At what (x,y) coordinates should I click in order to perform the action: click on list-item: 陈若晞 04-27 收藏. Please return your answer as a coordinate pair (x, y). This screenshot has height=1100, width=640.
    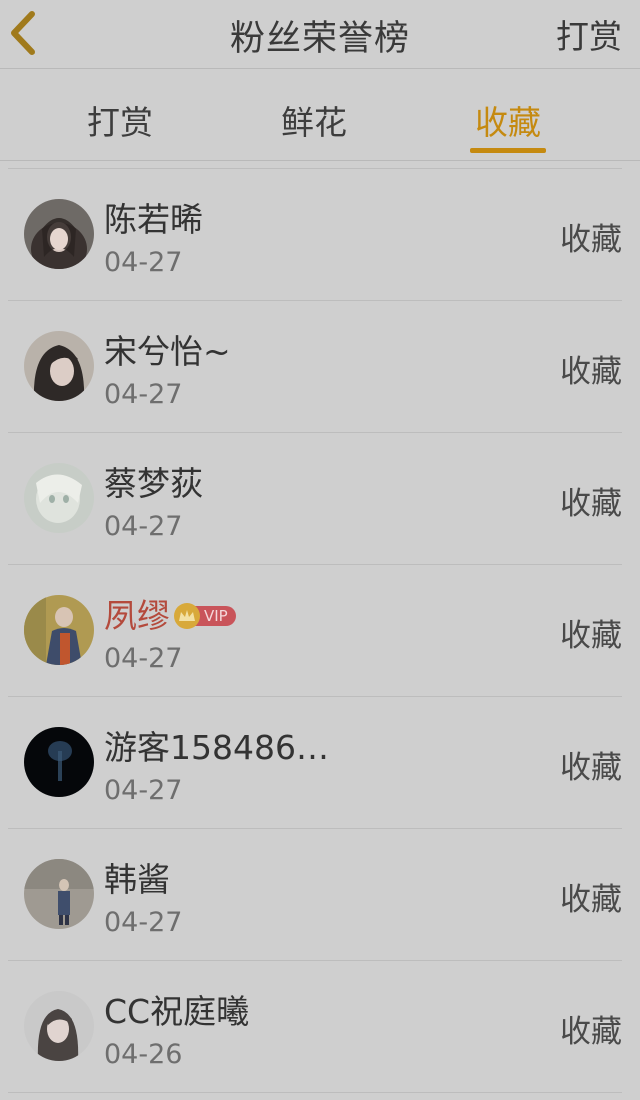
    Looking at the image, I should click on (315, 235).